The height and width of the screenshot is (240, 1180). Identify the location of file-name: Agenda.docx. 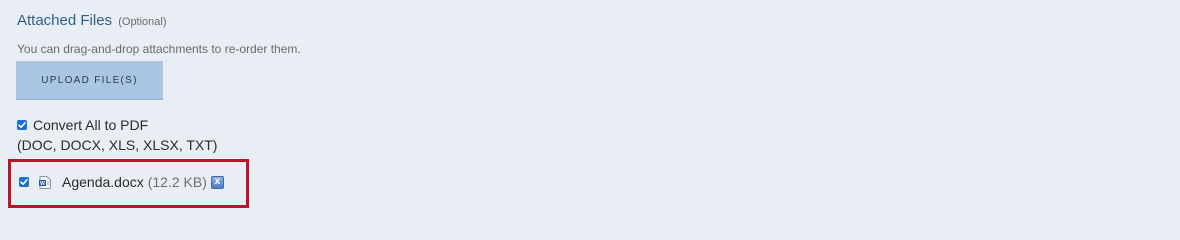
(103, 182).